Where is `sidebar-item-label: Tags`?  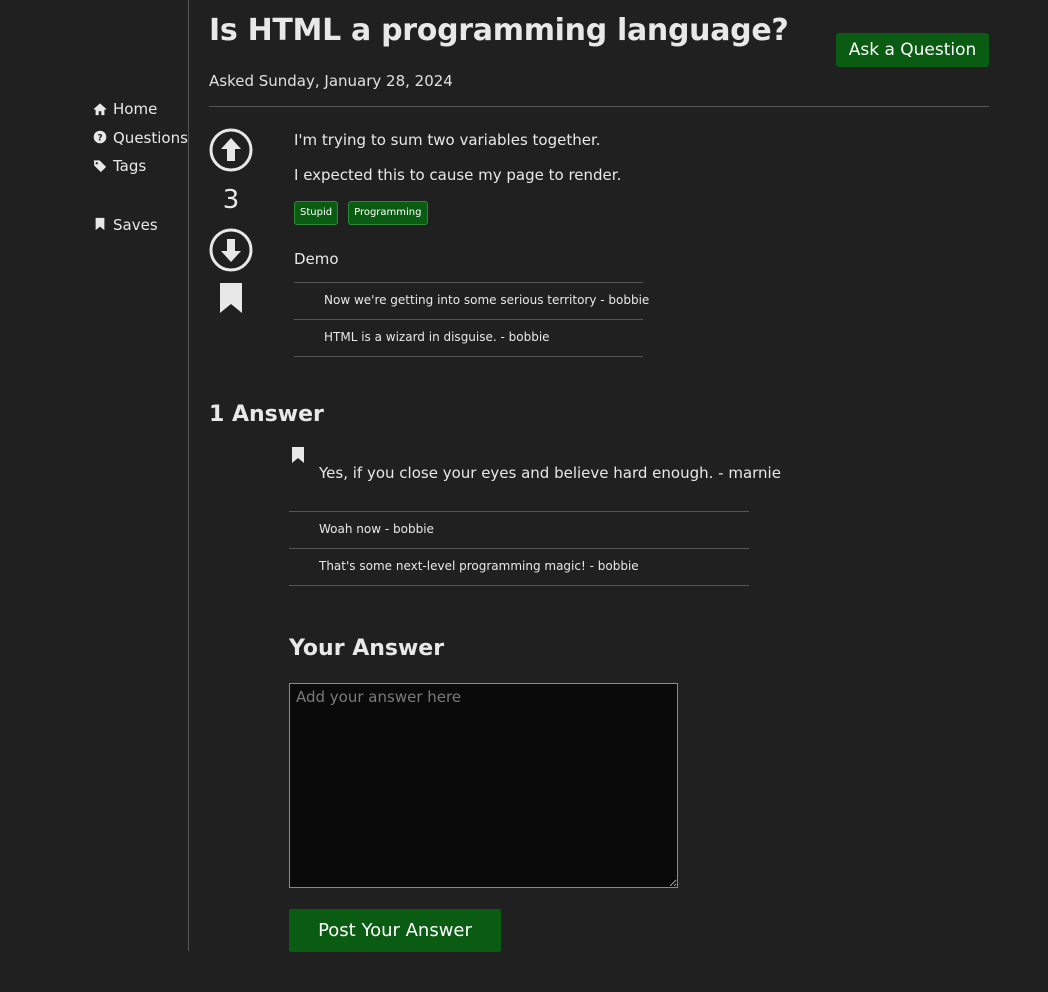
sidebar-item-label: Tags is located at coordinates (130, 166).